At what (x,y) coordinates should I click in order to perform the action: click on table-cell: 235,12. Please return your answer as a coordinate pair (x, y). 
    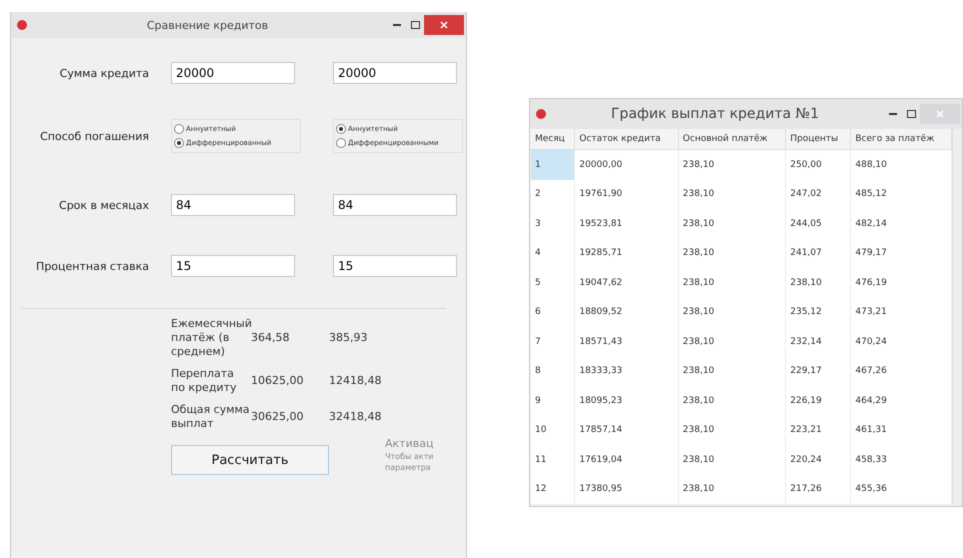
    Looking at the image, I should click on (818, 312).